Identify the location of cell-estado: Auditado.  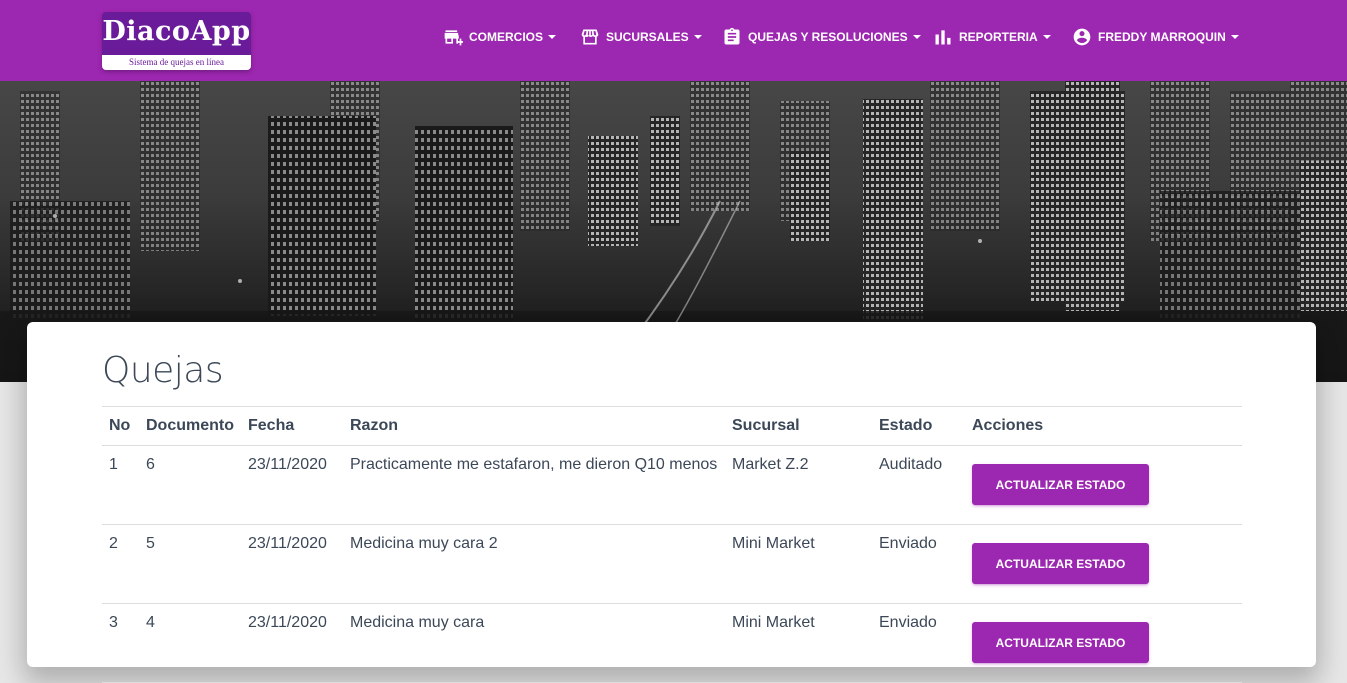
(918, 485).